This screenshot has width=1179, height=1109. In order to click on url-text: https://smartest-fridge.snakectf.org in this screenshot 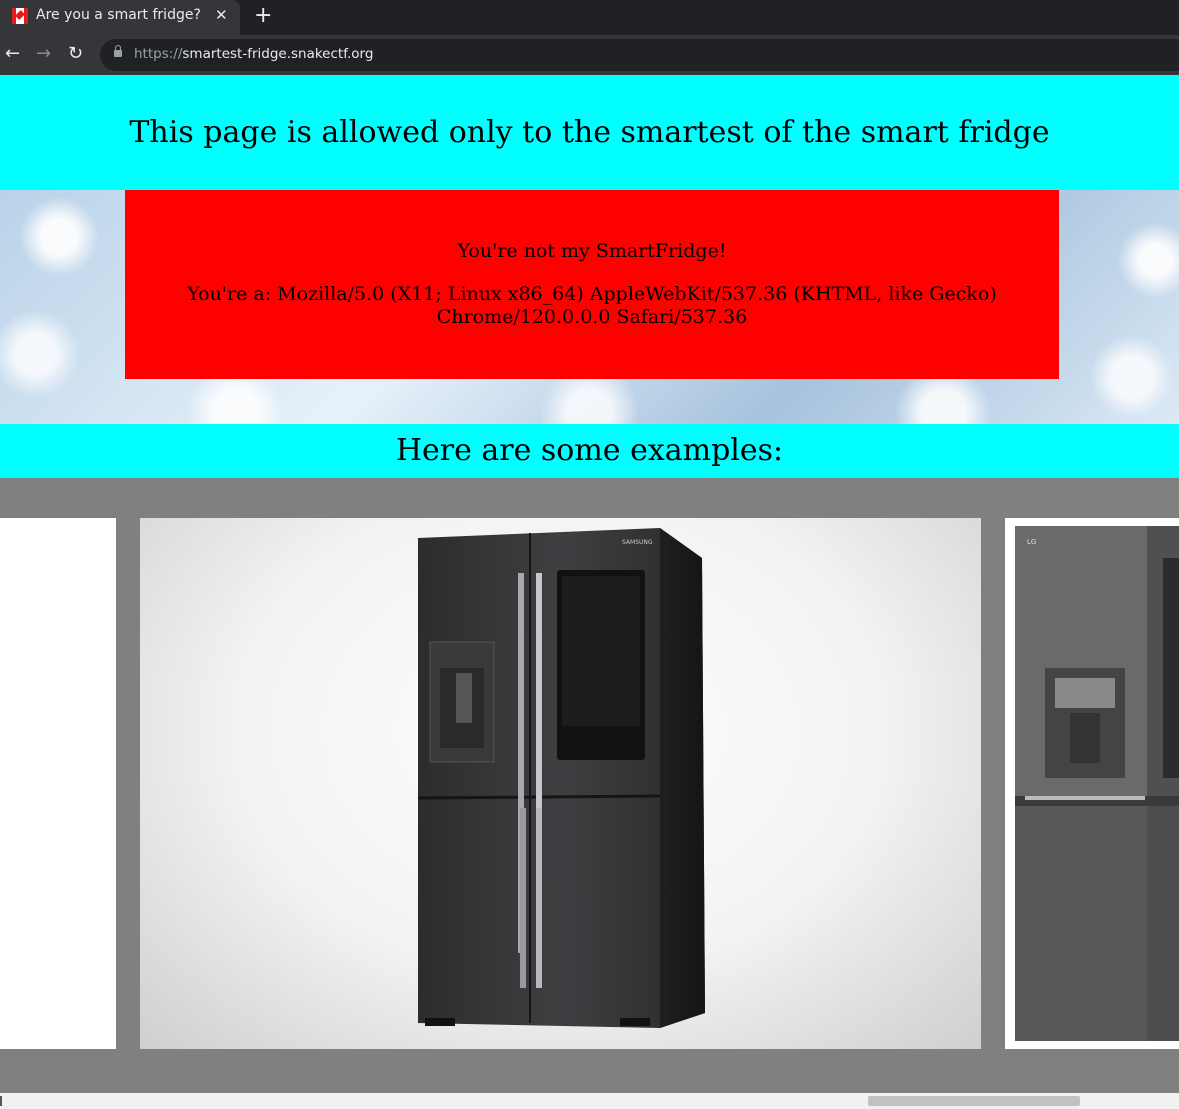, I will do `click(253, 54)`.